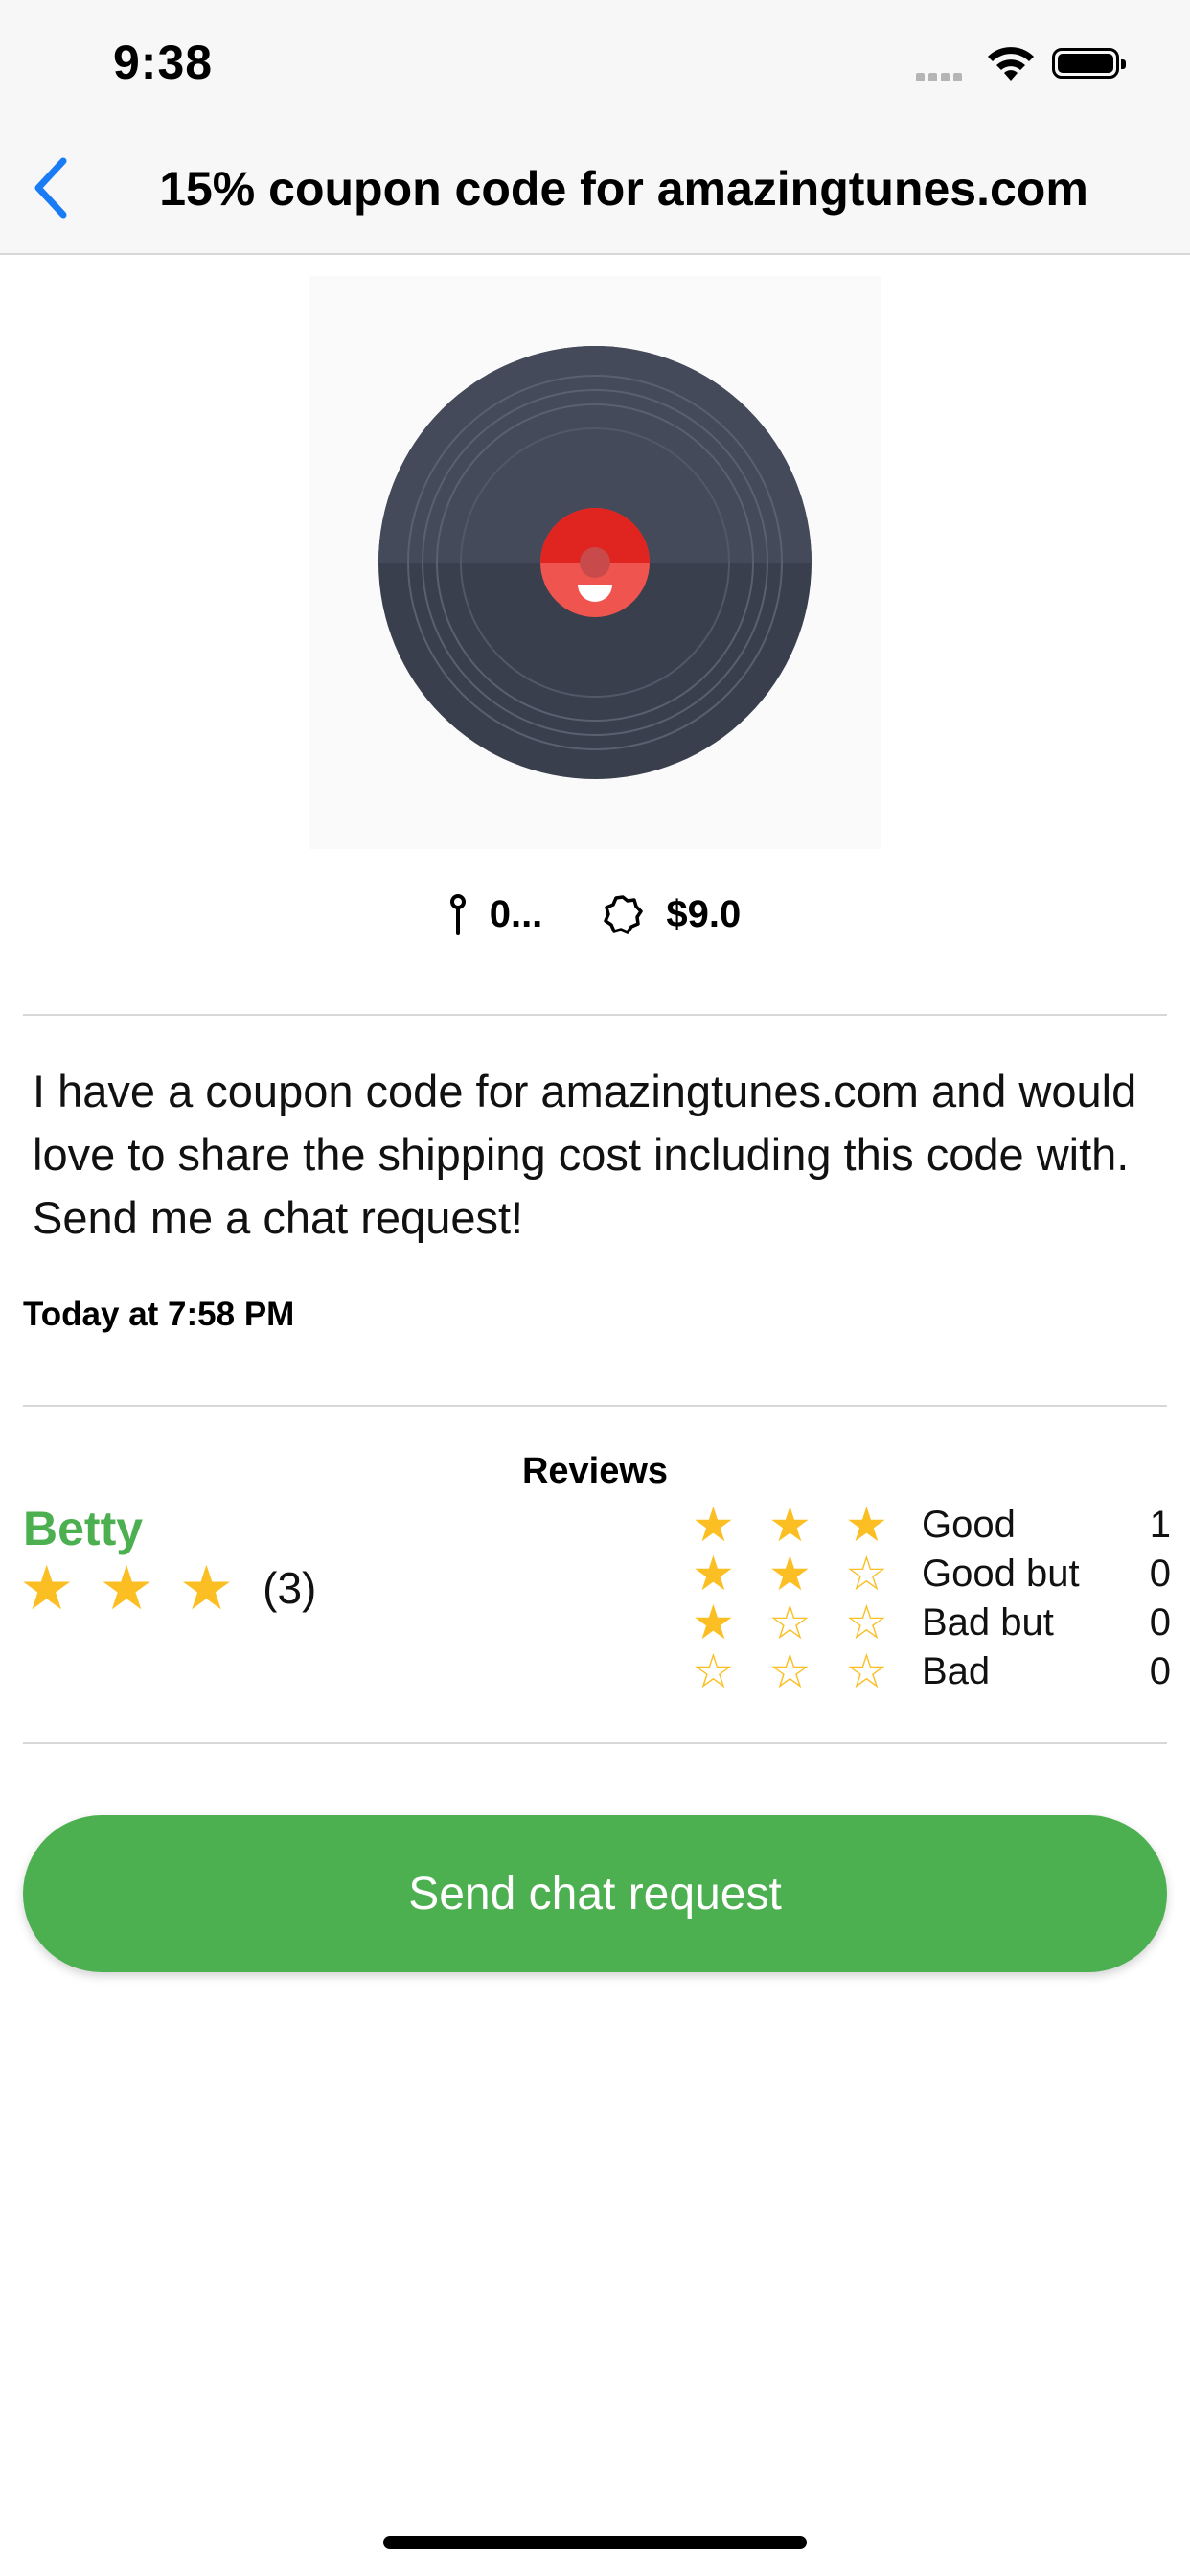 The height and width of the screenshot is (2576, 1190). Describe the element at coordinates (163, 62) in the screenshot. I see `status-time: 9:38` at that location.